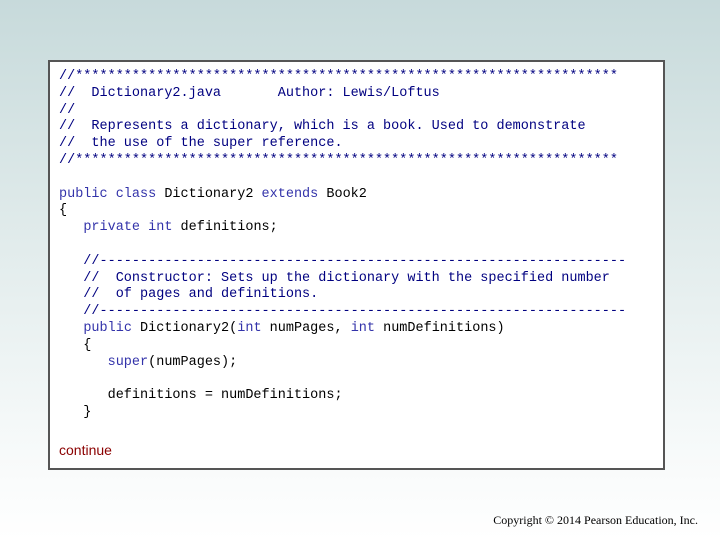 This screenshot has height=540, width=720. What do you see at coordinates (189, 295) in the screenshot?
I see `code-line: // of pages and definitions.` at bounding box center [189, 295].